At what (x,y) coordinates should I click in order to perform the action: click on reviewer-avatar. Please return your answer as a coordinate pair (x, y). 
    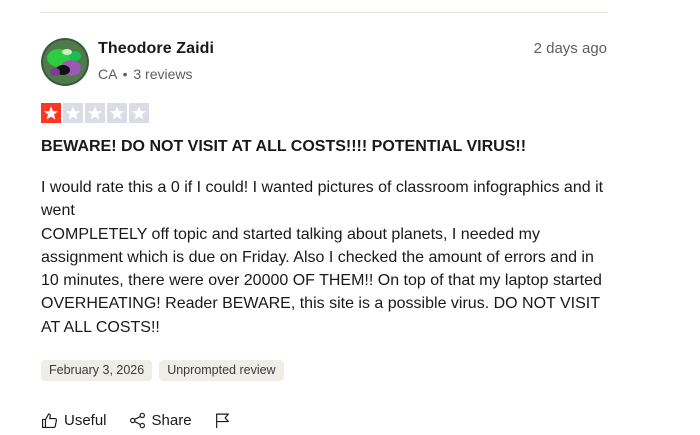
    Looking at the image, I should click on (65, 62).